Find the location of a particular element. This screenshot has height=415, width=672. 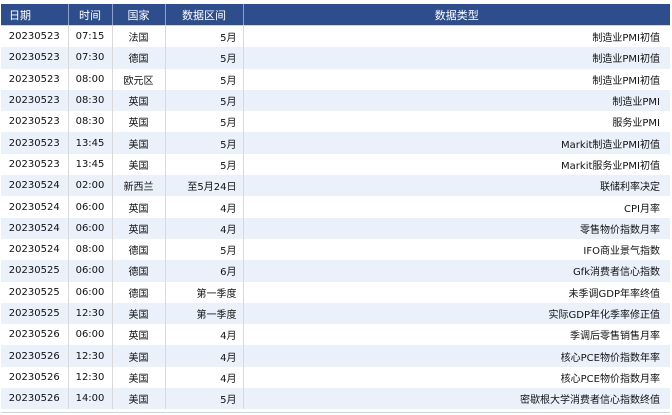

header-row: 日期 时间 国家 数据区间 数据类型 is located at coordinates (335, 15).